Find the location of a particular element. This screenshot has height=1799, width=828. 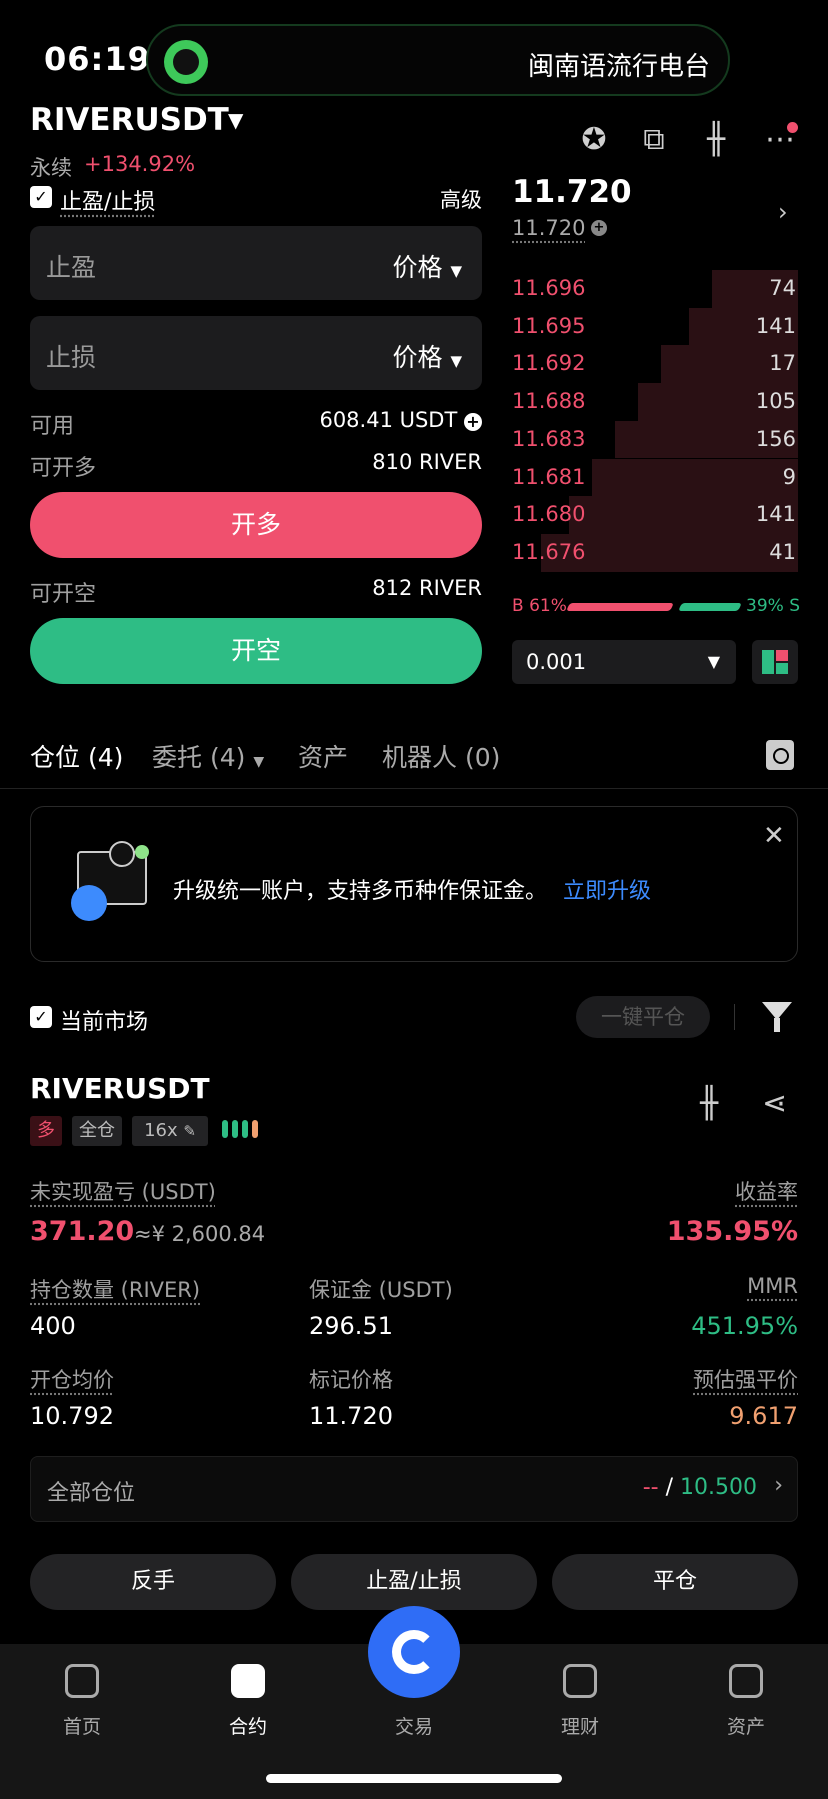

order-book-row: 11.695 141 is located at coordinates (655, 326).